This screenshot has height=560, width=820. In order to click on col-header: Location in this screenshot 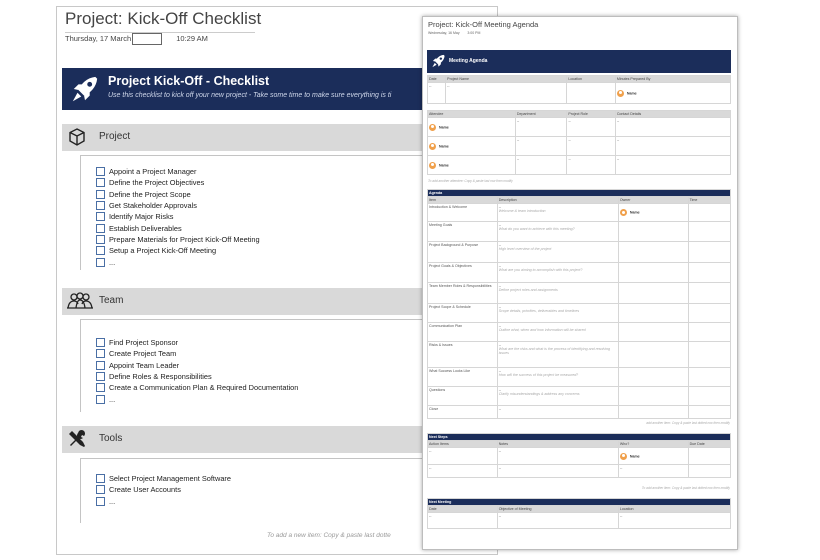, I will do `click(591, 79)`.